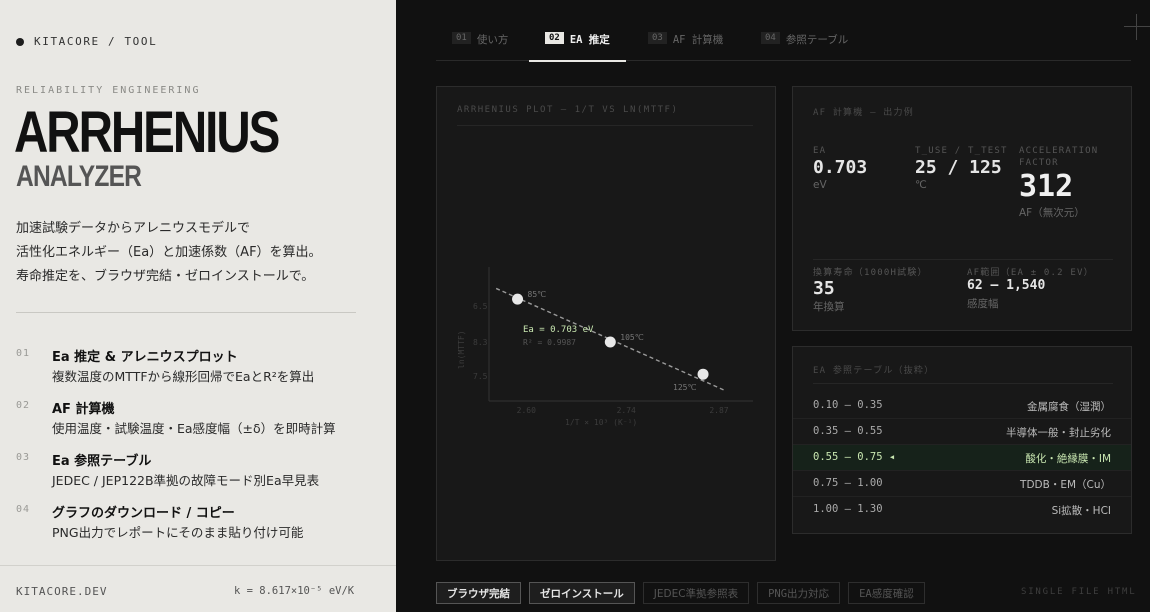 This screenshot has width=1150, height=612. Describe the element at coordinates (1059, 157) in the screenshot. I see `acceleration-factor-label: ACCELERATION FACTOR` at that location.